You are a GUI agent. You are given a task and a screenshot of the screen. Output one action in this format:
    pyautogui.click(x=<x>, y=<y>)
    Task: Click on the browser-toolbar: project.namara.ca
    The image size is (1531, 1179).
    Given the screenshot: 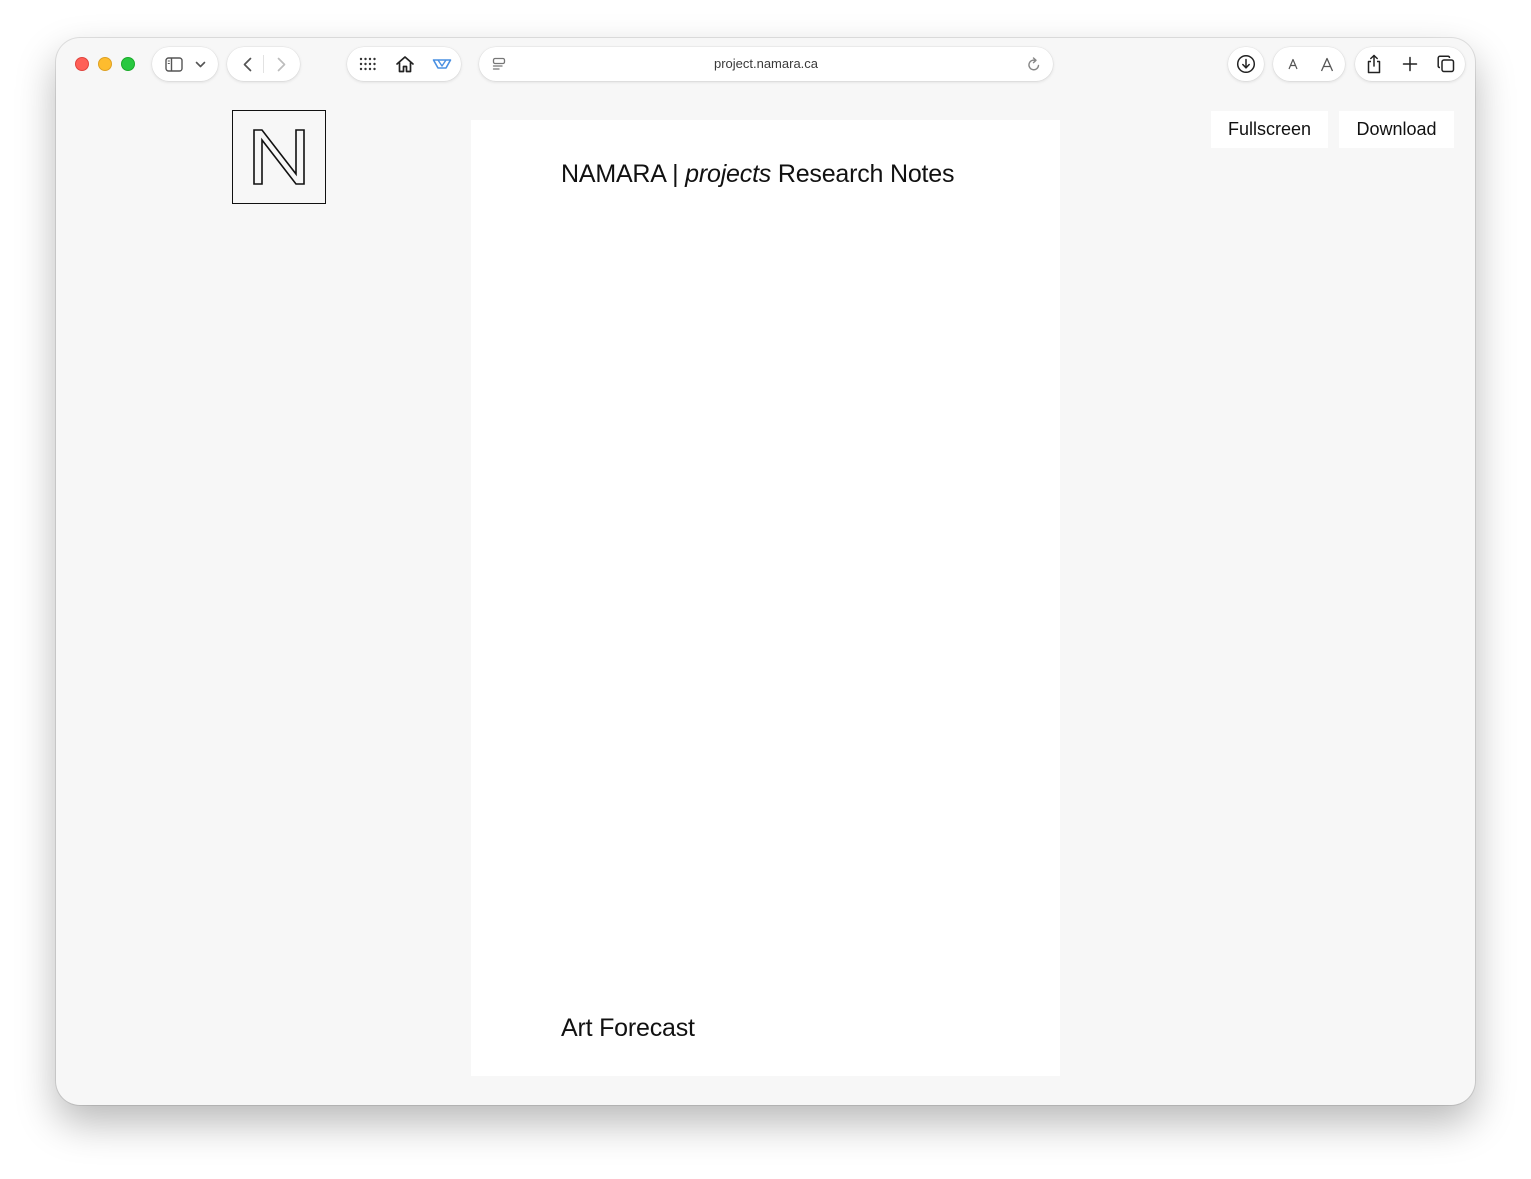 What is the action you would take?
    pyautogui.click(x=765, y=66)
    